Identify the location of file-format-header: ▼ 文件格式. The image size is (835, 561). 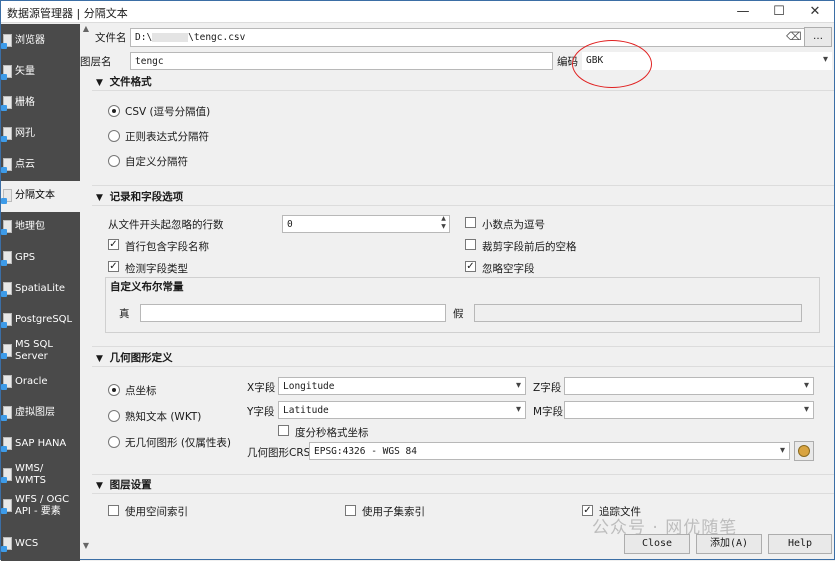
(124, 82).